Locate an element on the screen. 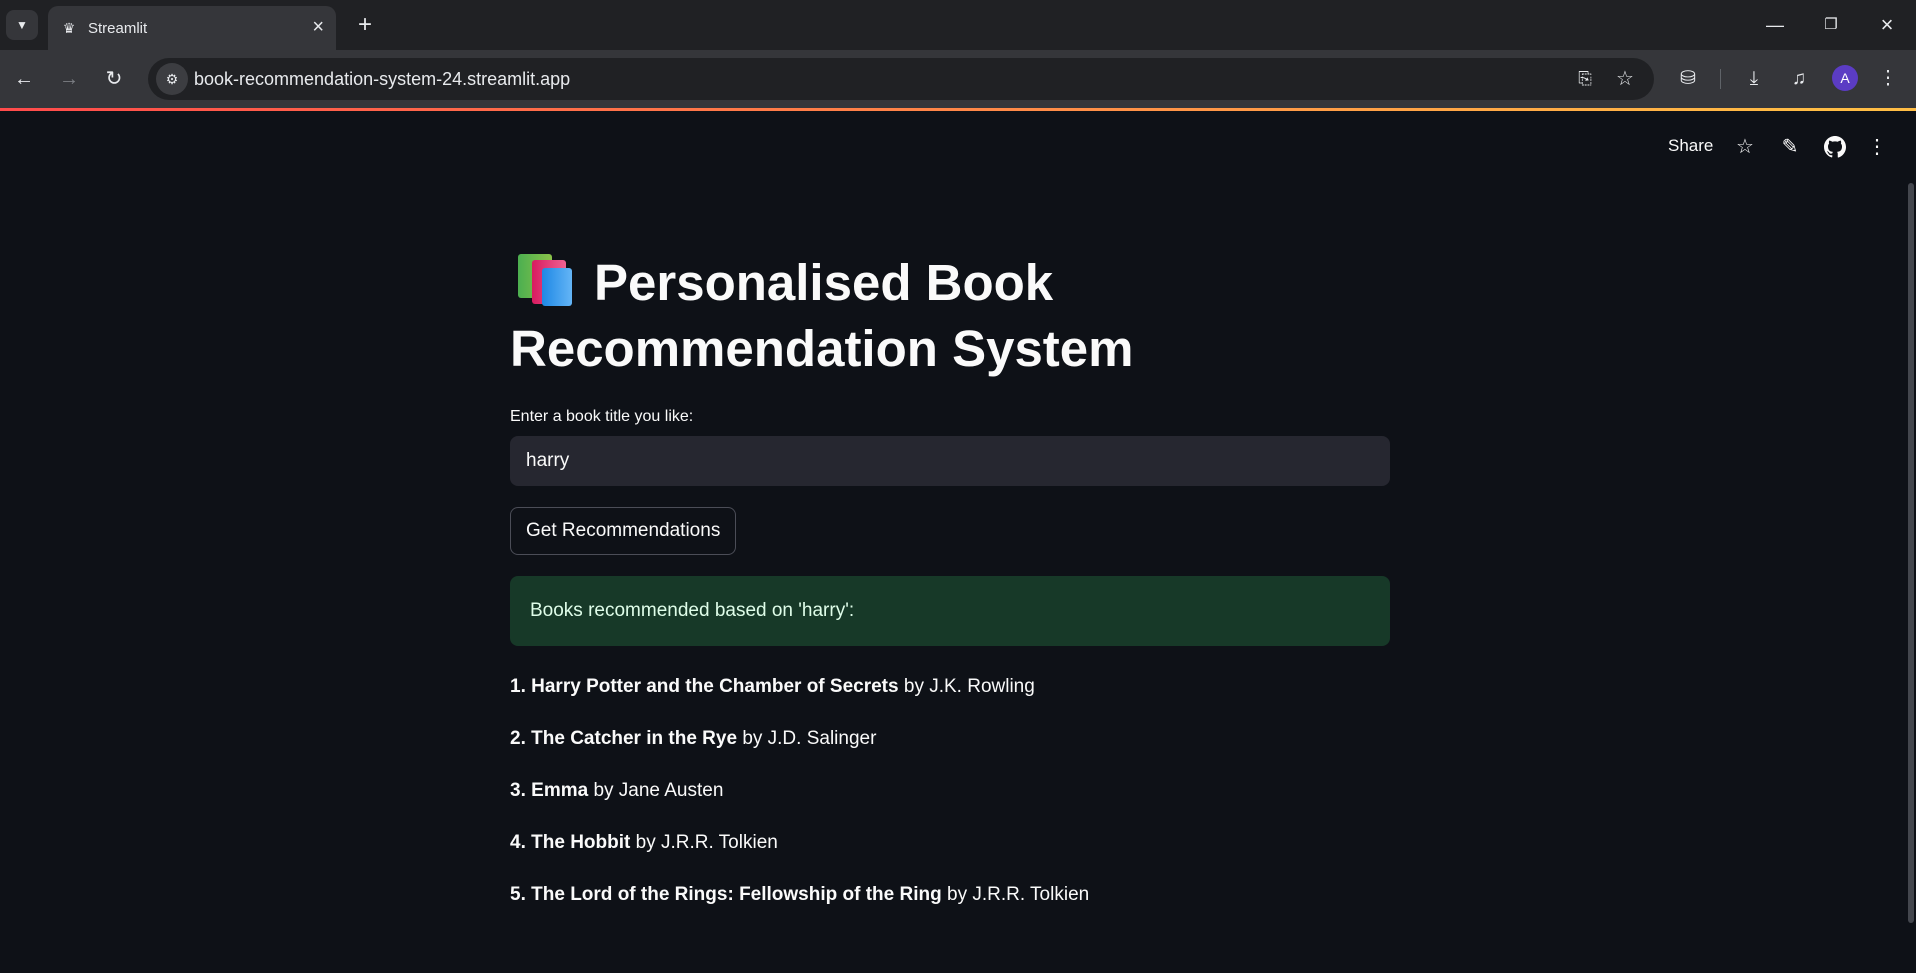 Image resolution: width=1916 pixels, height=973 pixels. reload-icon: ↻ is located at coordinates (114, 79).